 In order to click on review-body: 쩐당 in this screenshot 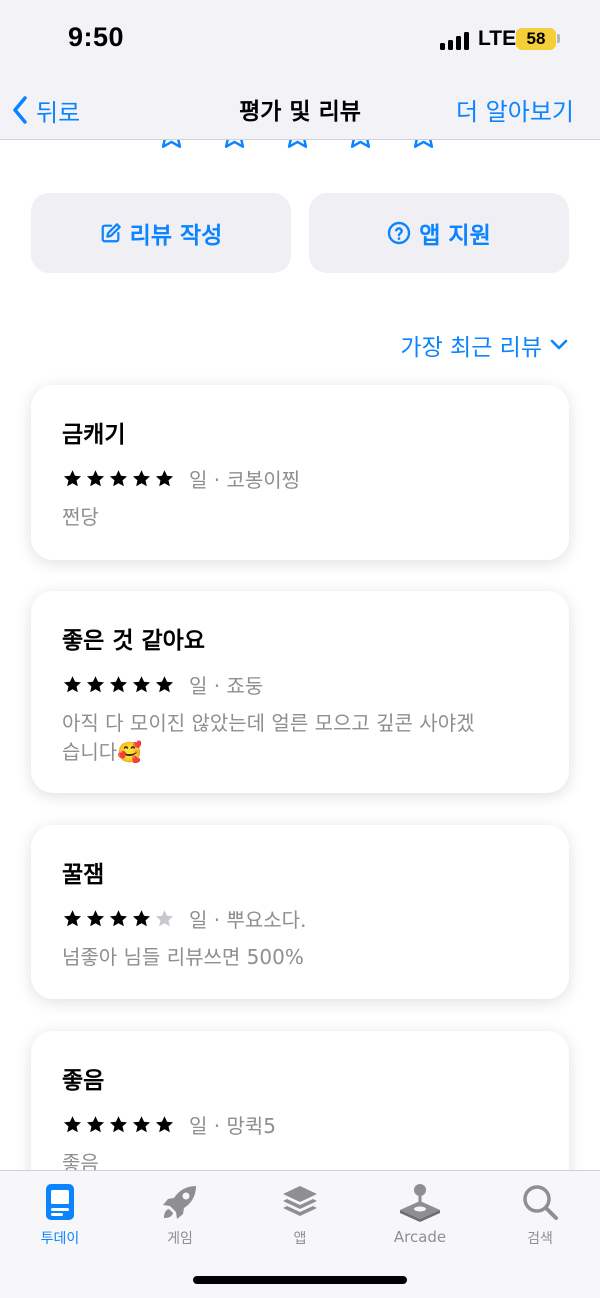, I will do `click(80, 517)`.